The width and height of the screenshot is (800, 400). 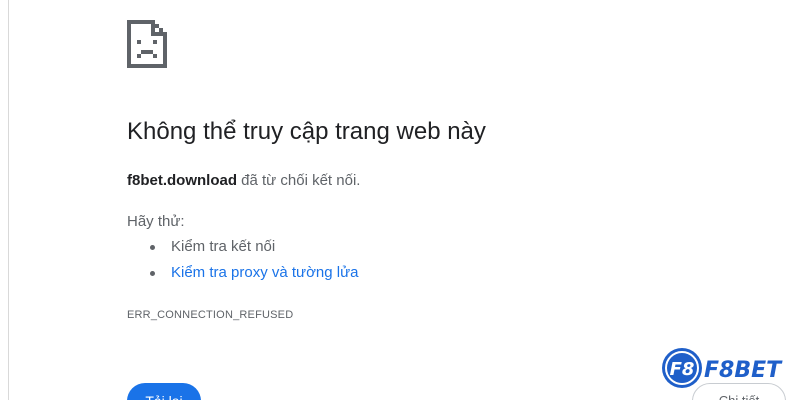 What do you see at coordinates (223, 246) in the screenshot?
I see `suggestion-label: Kiểm tra kết nối` at bounding box center [223, 246].